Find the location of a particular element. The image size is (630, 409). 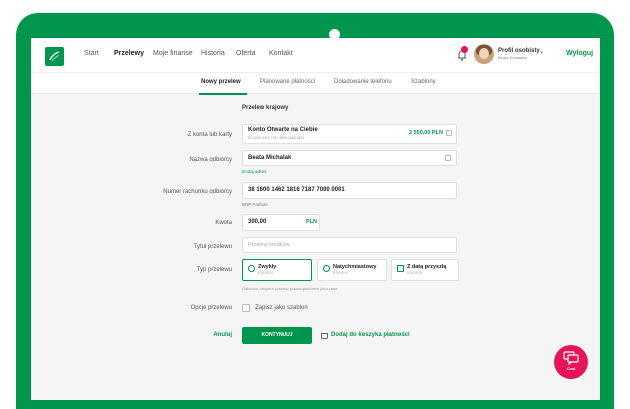

avatar is located at coordinates (484, 54).